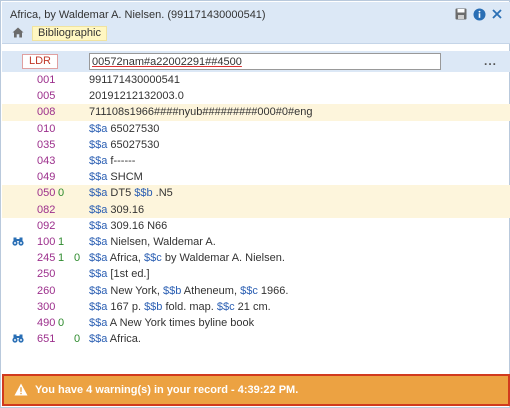 Image resolution: width=510 pixels, height=408 pixels. I want to click on field-content: $$a Nielsen, Waldemar A., so click(152, 242).